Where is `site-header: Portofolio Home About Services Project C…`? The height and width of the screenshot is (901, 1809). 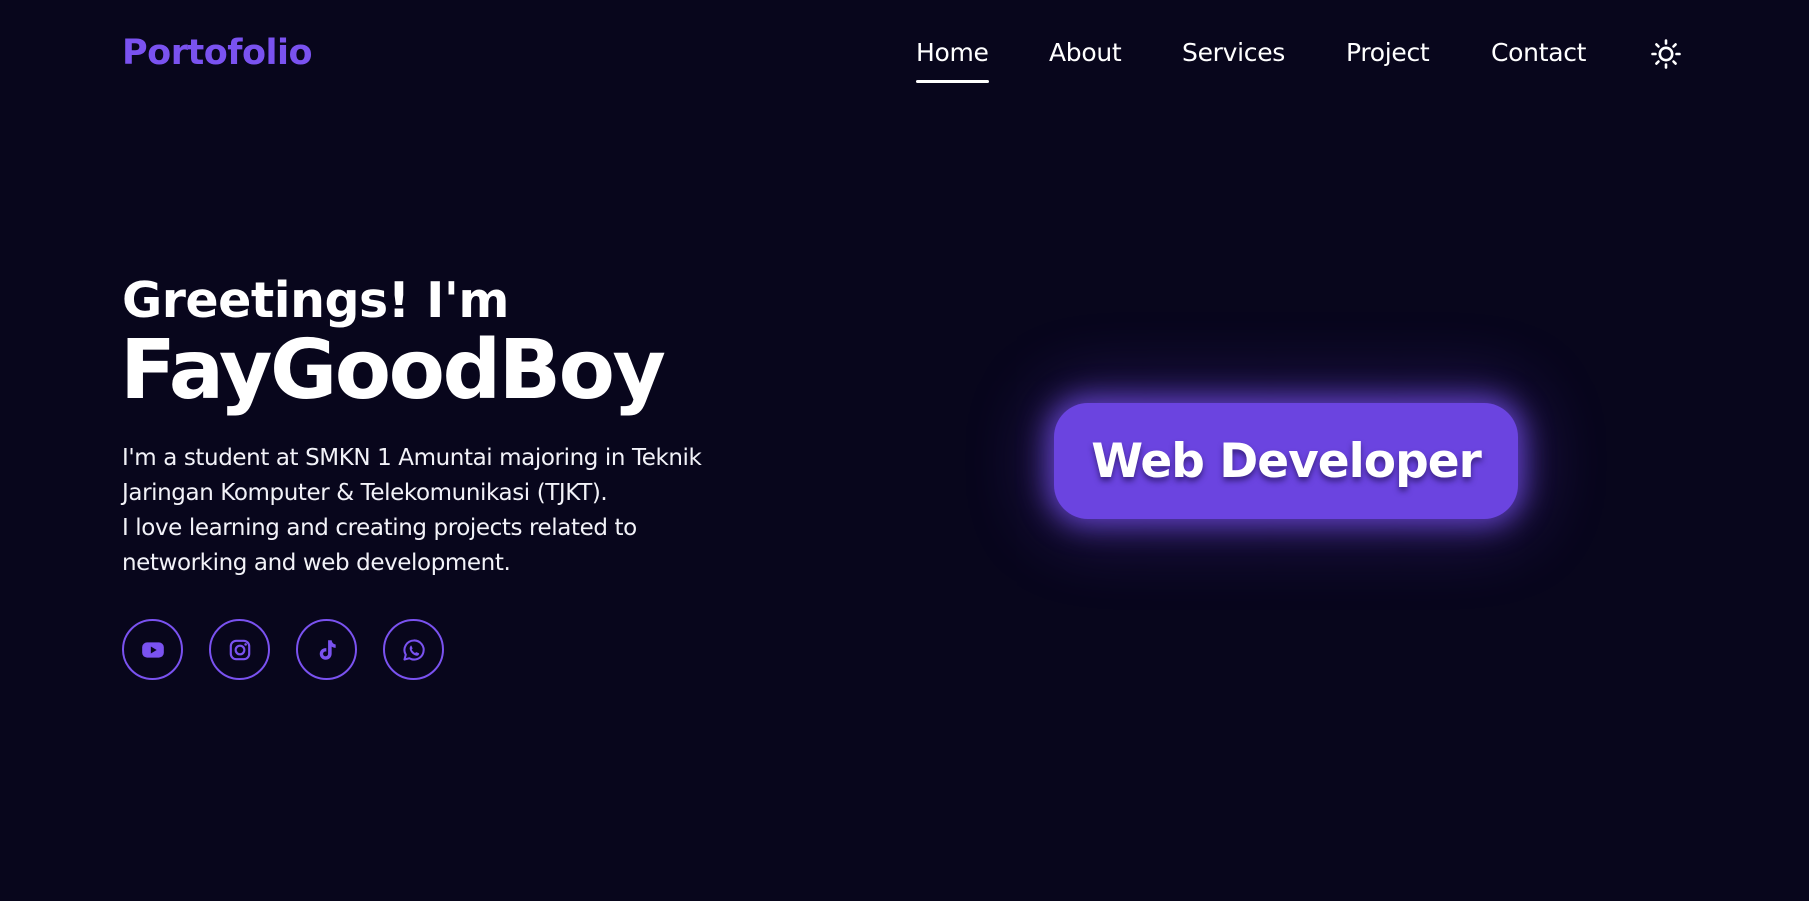 site-header: Portofolio Home About Services Project C… is located at coordinates (904, 56).